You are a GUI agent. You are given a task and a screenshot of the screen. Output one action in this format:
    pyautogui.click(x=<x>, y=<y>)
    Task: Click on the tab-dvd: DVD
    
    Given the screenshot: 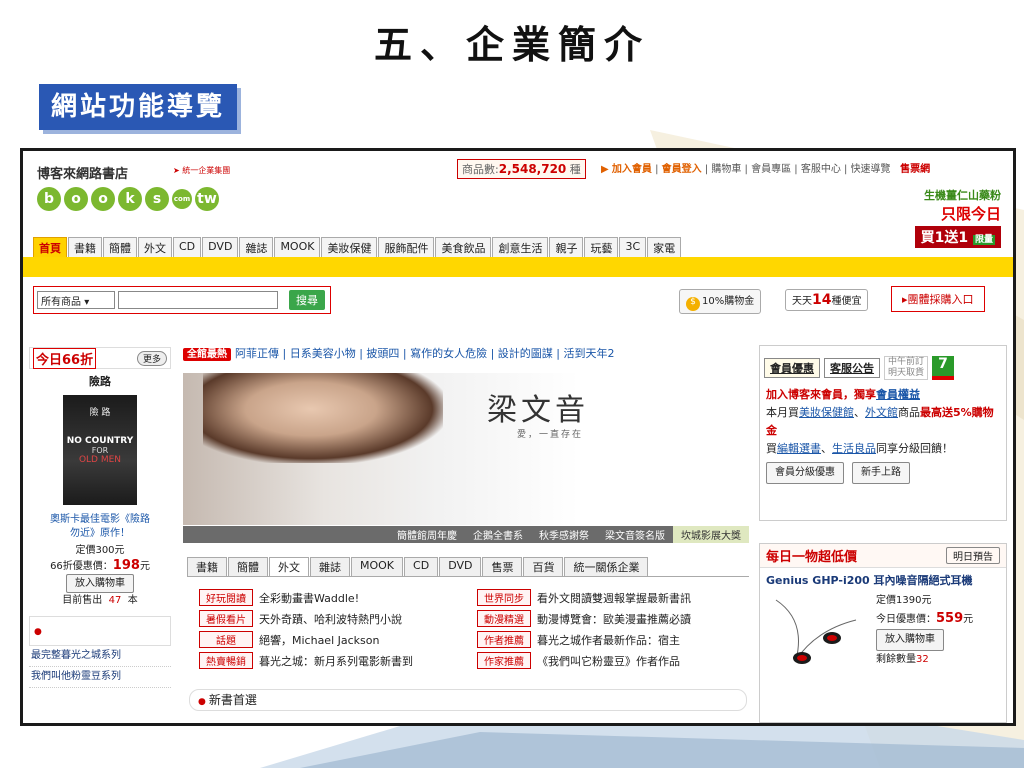 What is the action you would take?
    pyautogui.click(x=220, y=247)
    